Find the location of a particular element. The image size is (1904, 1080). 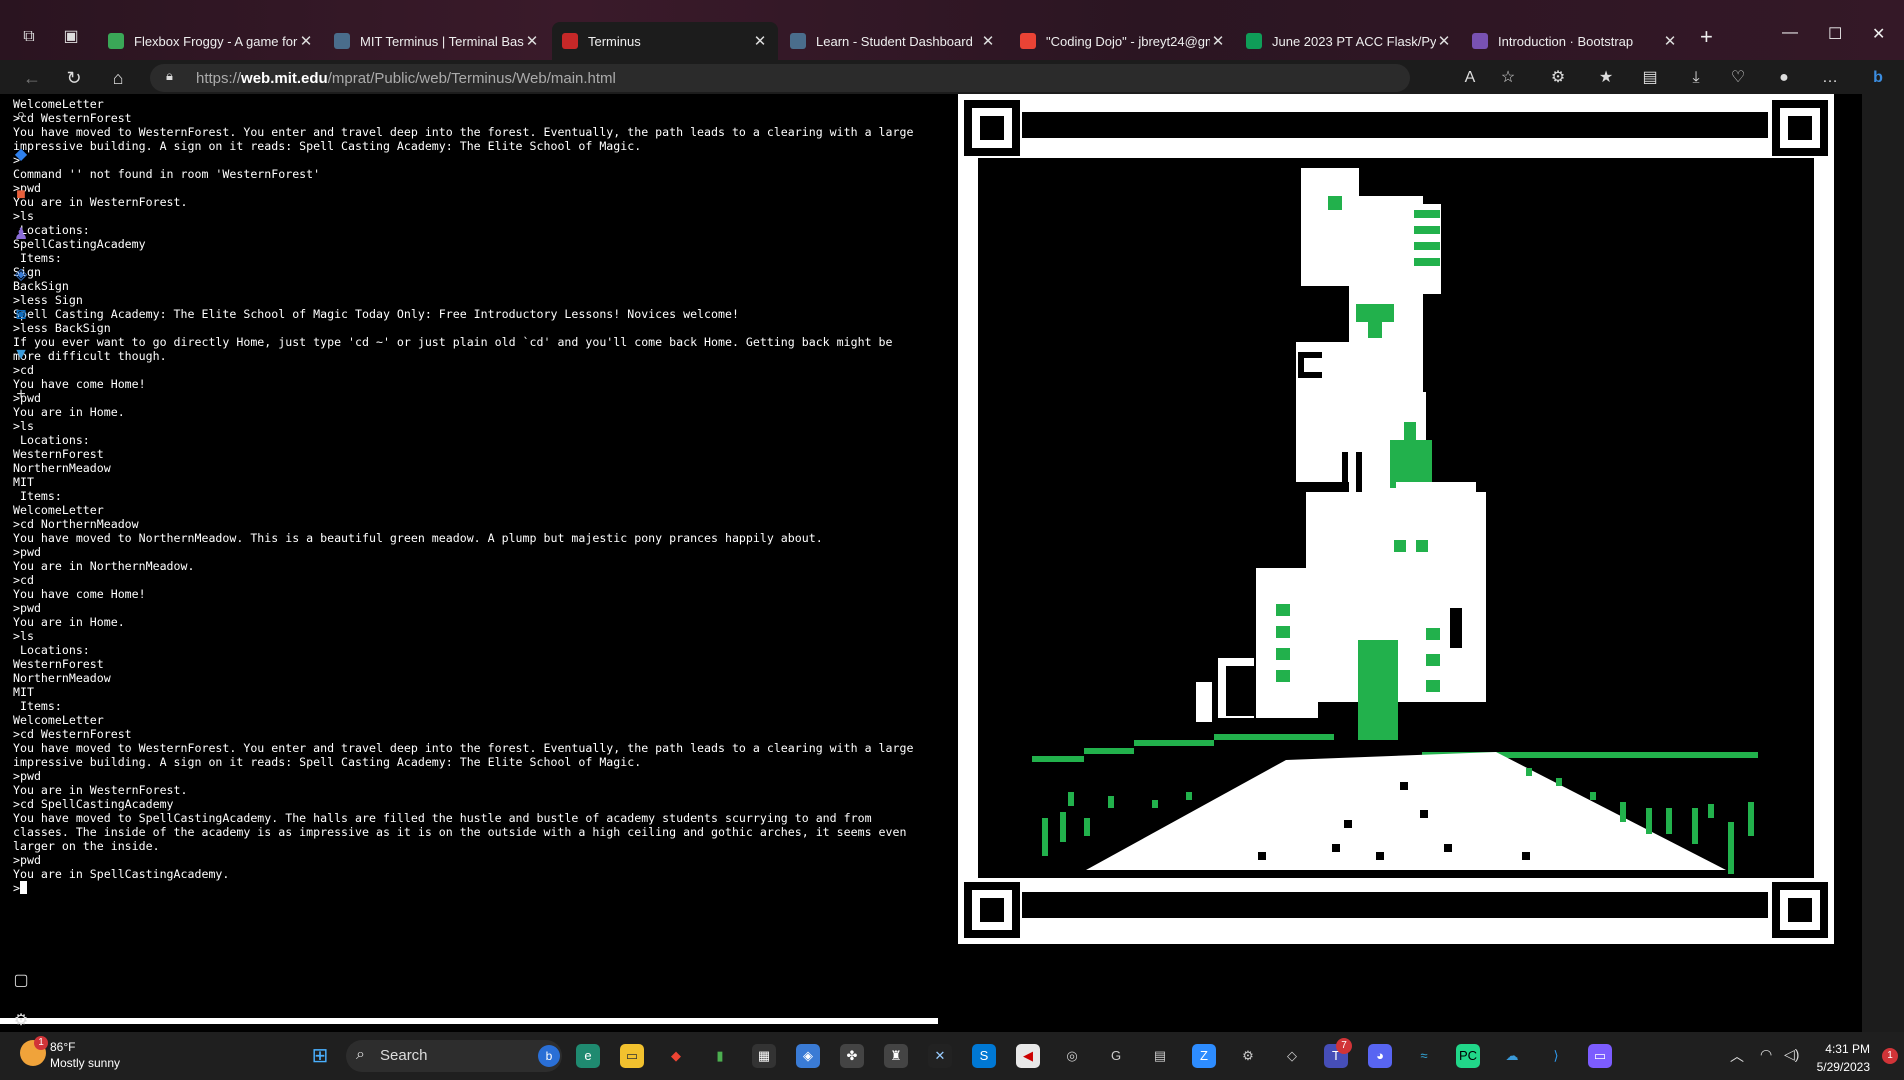

tab-1: MIT Terminus | Terminal Basics ✕ is located at coordinates (437, 41).